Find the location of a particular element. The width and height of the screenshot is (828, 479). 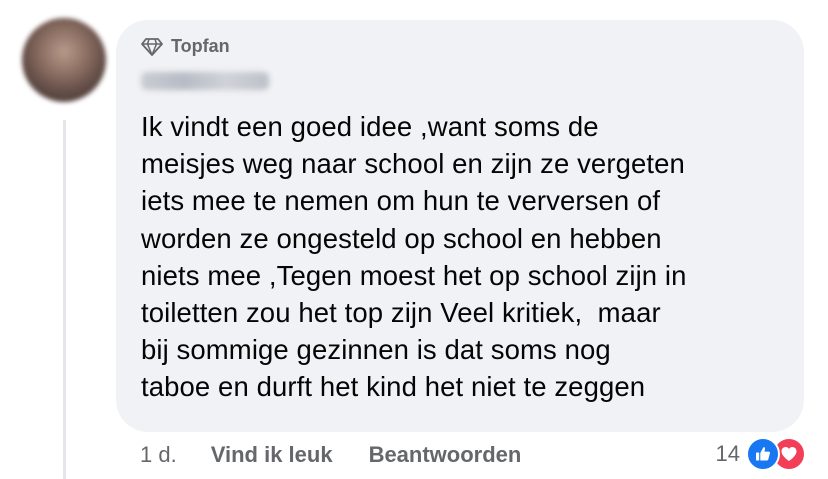

badge-label: Topfan is located at coordinates (200, 46).